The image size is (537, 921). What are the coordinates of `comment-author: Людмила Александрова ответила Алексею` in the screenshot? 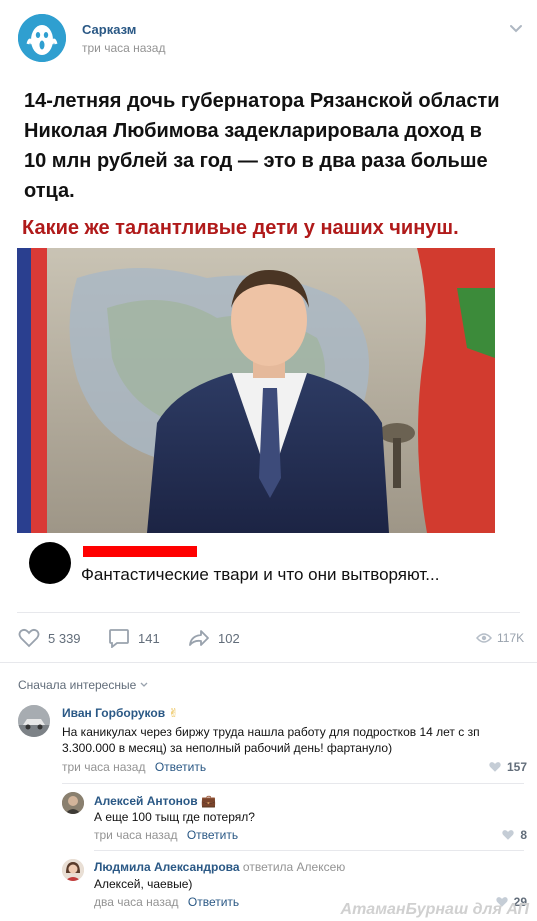 It's located at (219, 867).